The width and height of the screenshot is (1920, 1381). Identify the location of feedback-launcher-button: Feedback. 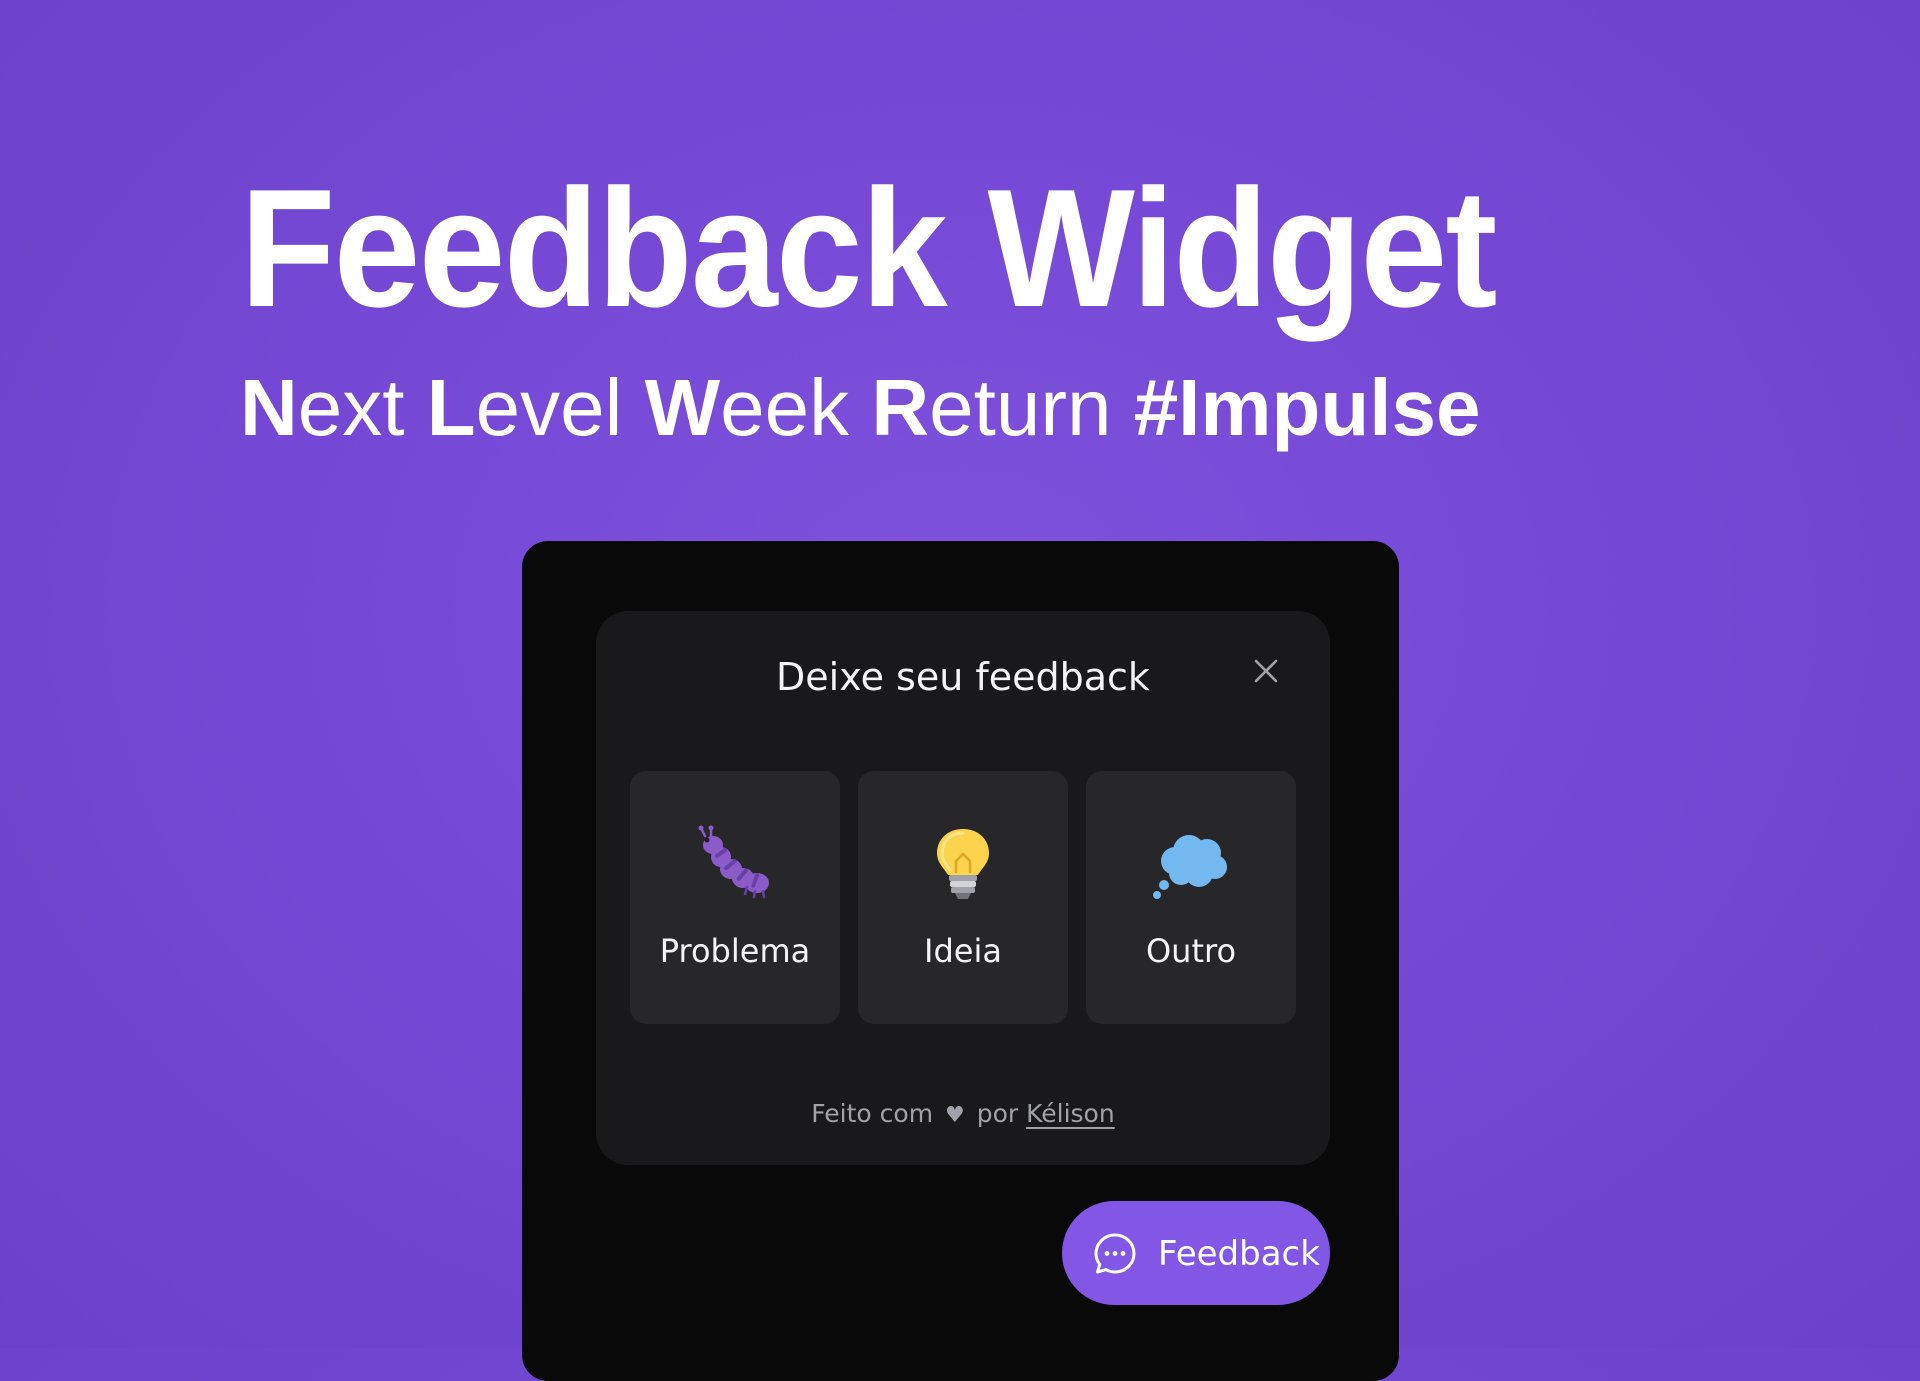
(1196, 1253).